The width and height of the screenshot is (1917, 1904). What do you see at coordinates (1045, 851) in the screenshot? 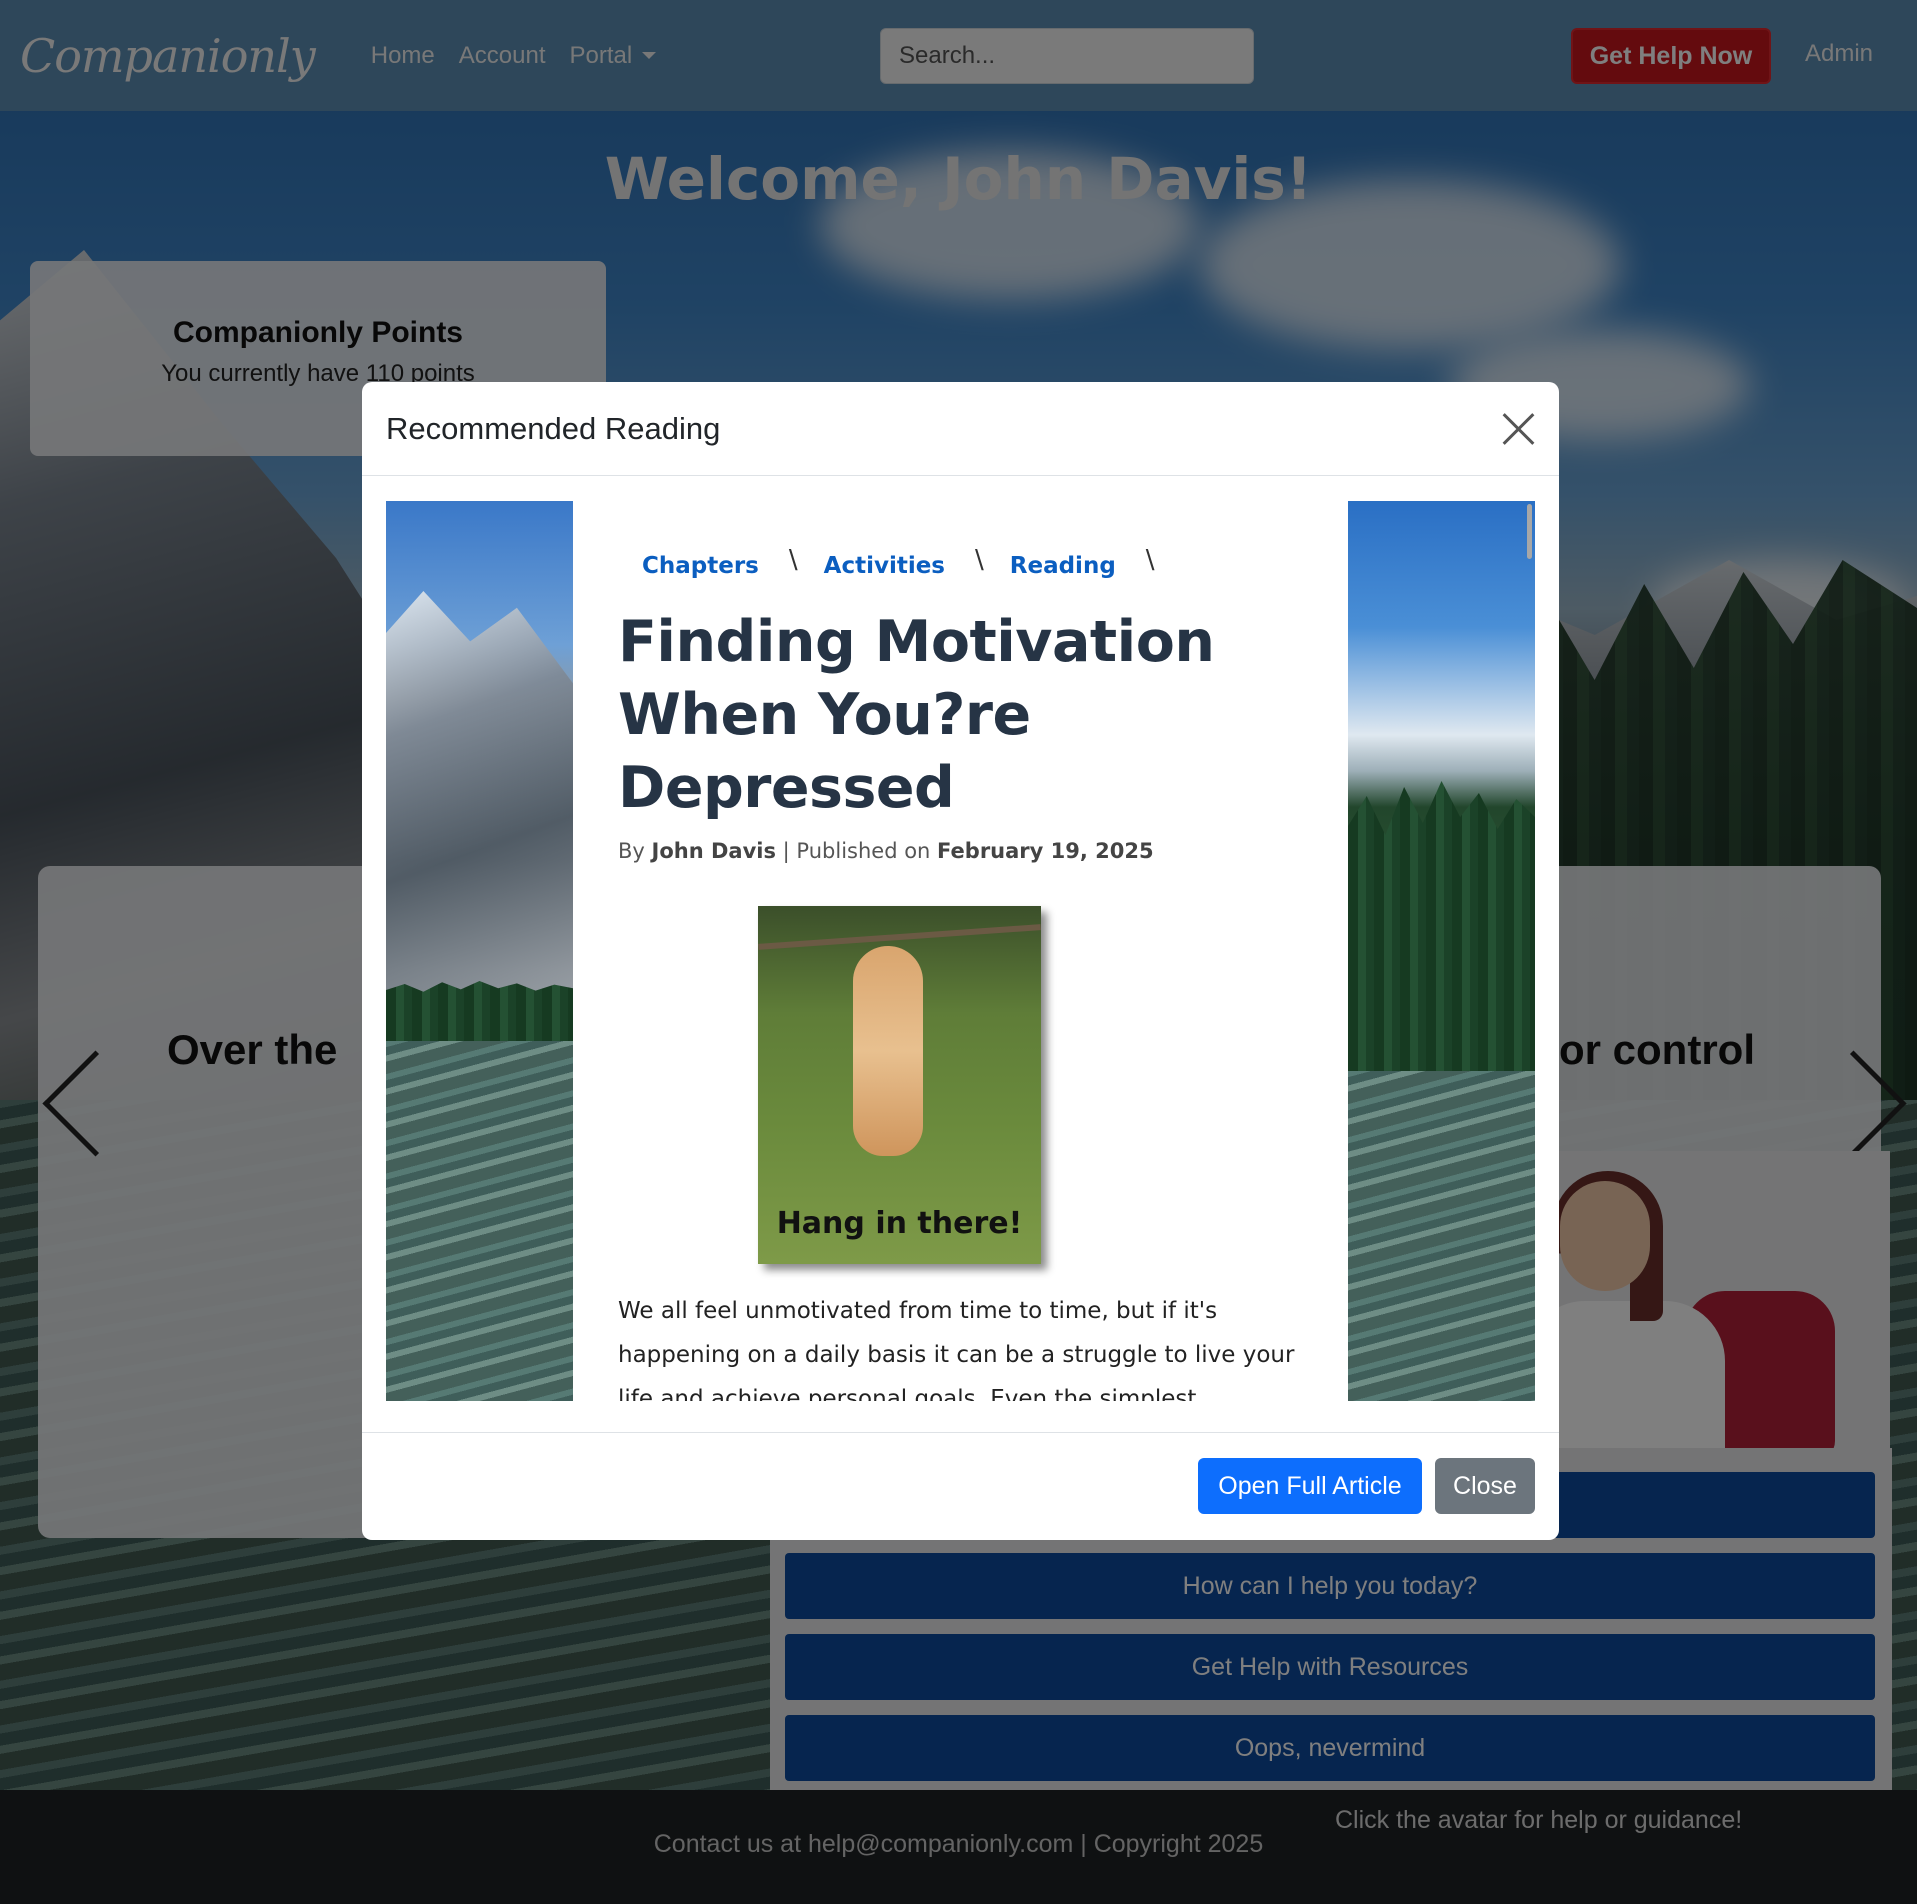
I see `article-date: February 19, 2025` at bounding box center [1045, 851].